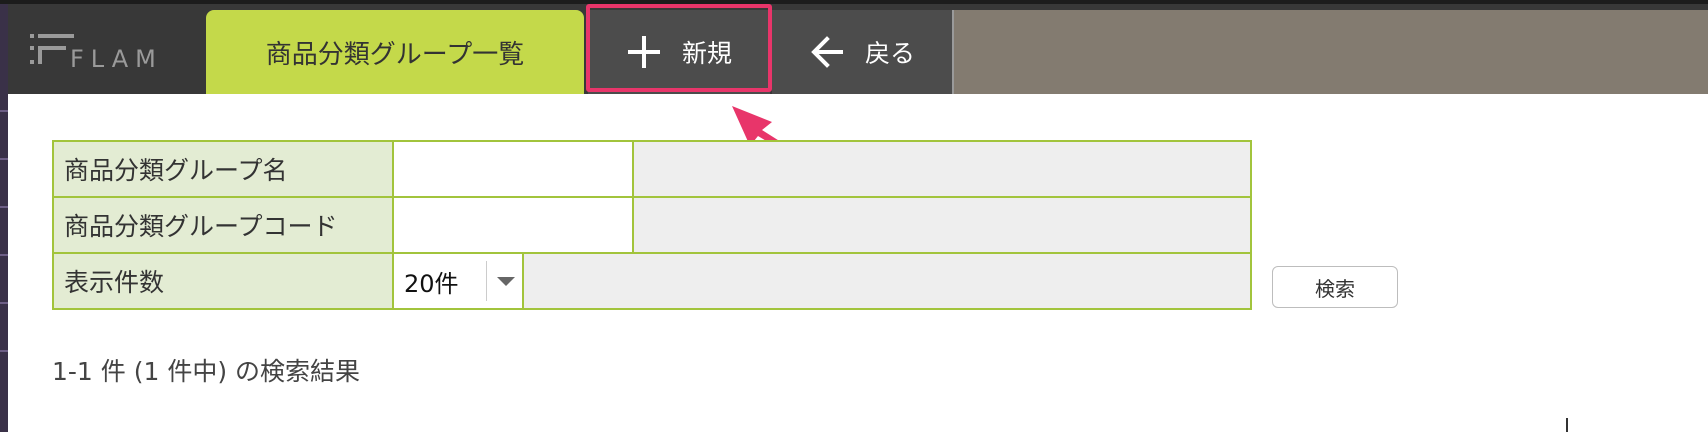  I want to click on flam-logo: FLAM, so click(110, 52).